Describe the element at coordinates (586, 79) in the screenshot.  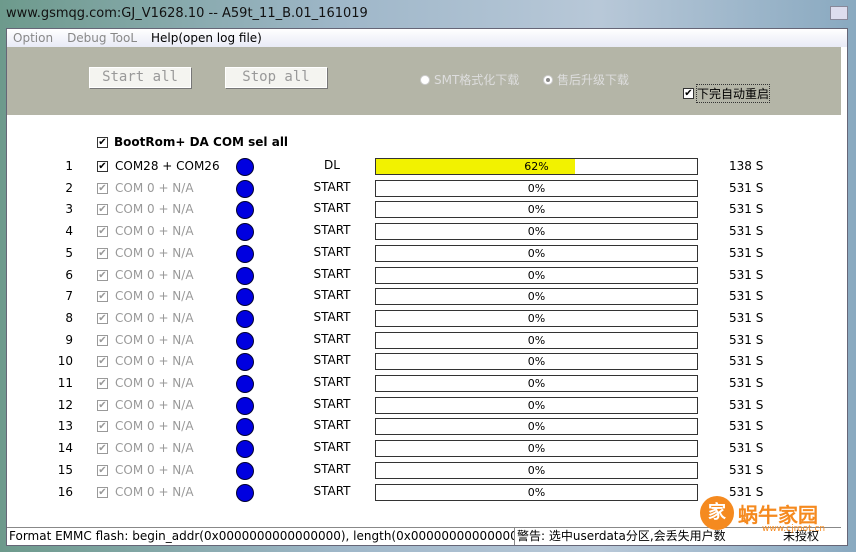
I see `radio-aftersale-upgrade: 售后升级下载` at that location.